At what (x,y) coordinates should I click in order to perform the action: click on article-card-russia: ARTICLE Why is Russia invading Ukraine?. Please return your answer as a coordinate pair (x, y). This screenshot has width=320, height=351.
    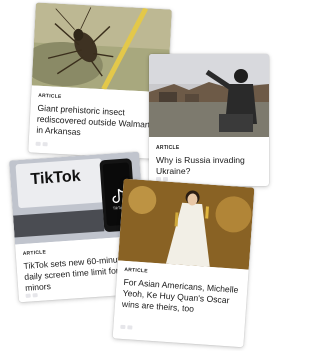
    Looking at the image, I should click on (209, 120).